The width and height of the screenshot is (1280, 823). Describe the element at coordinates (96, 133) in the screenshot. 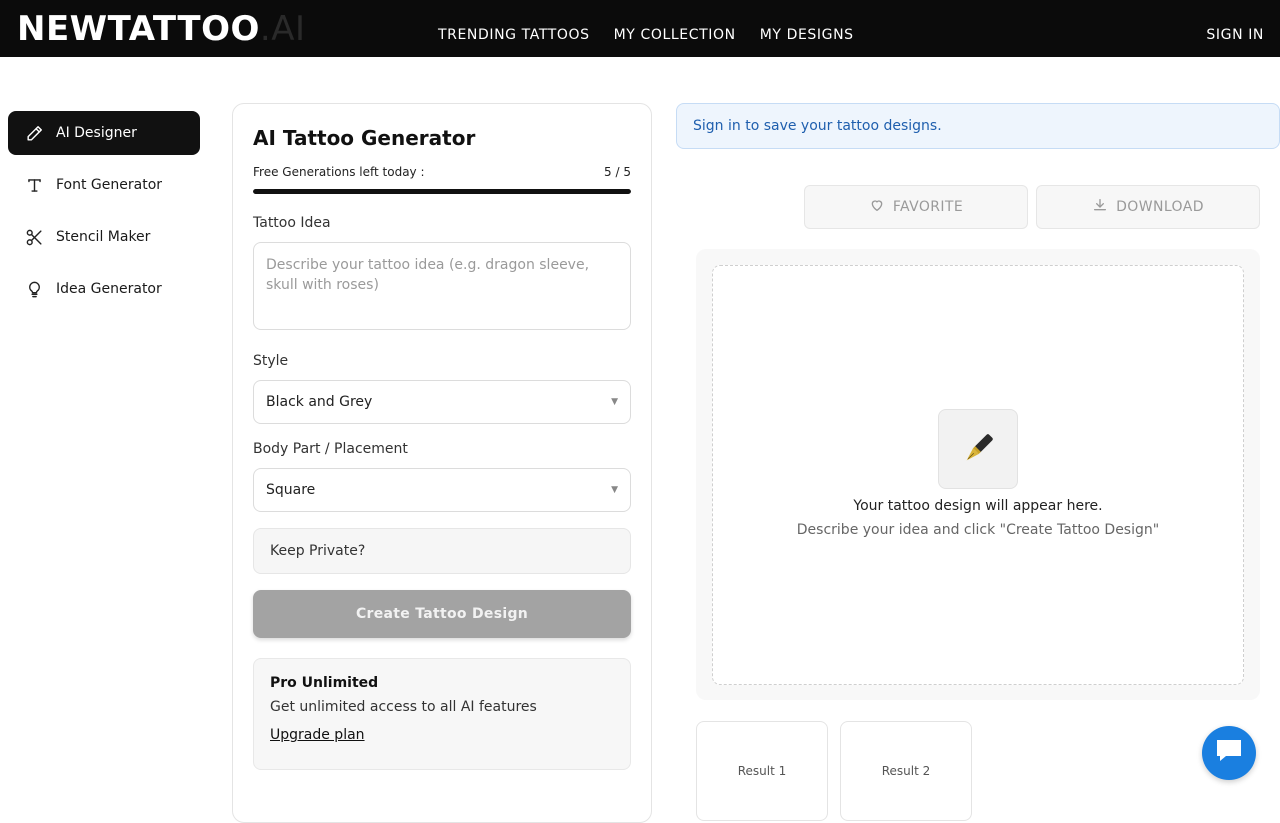

I see `sidebar-item-label: AI Designer` at that location.